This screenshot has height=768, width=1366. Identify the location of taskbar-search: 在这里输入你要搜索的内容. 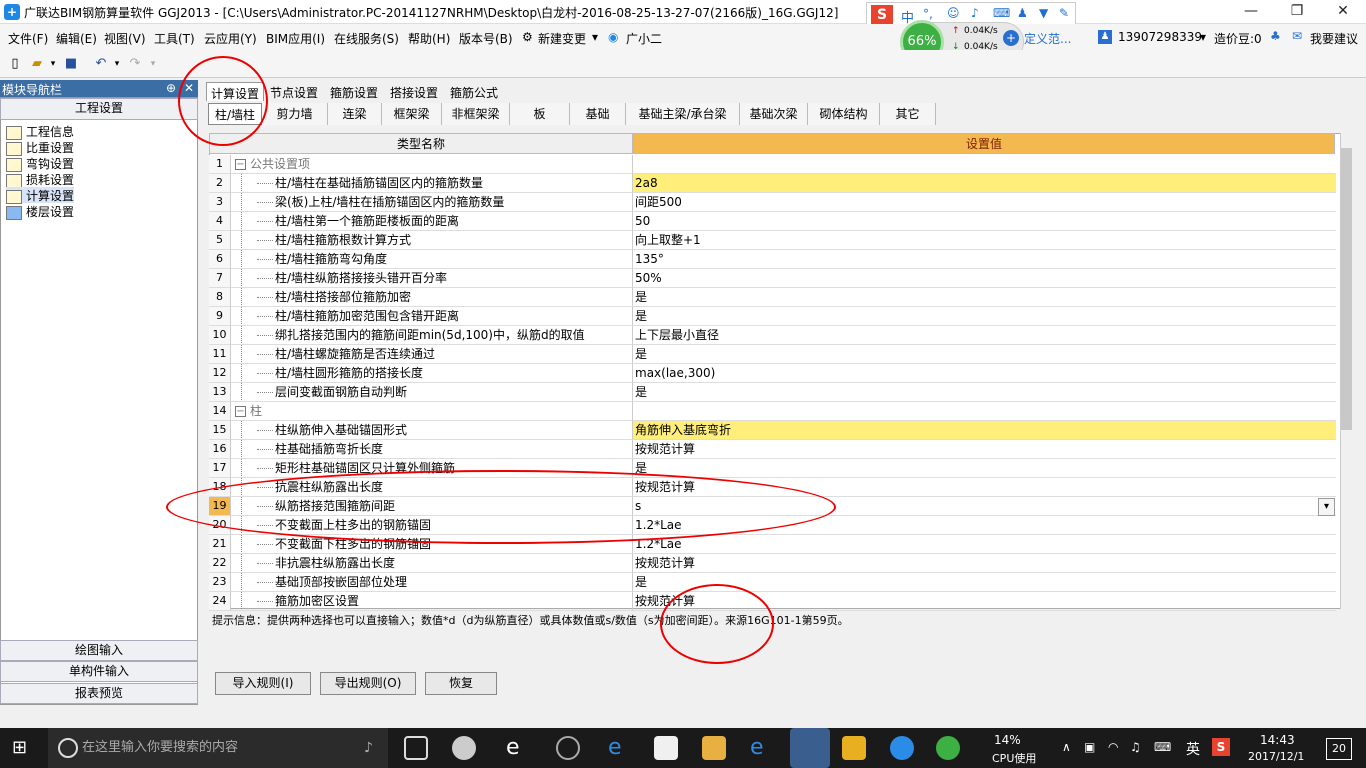
(218, 748).